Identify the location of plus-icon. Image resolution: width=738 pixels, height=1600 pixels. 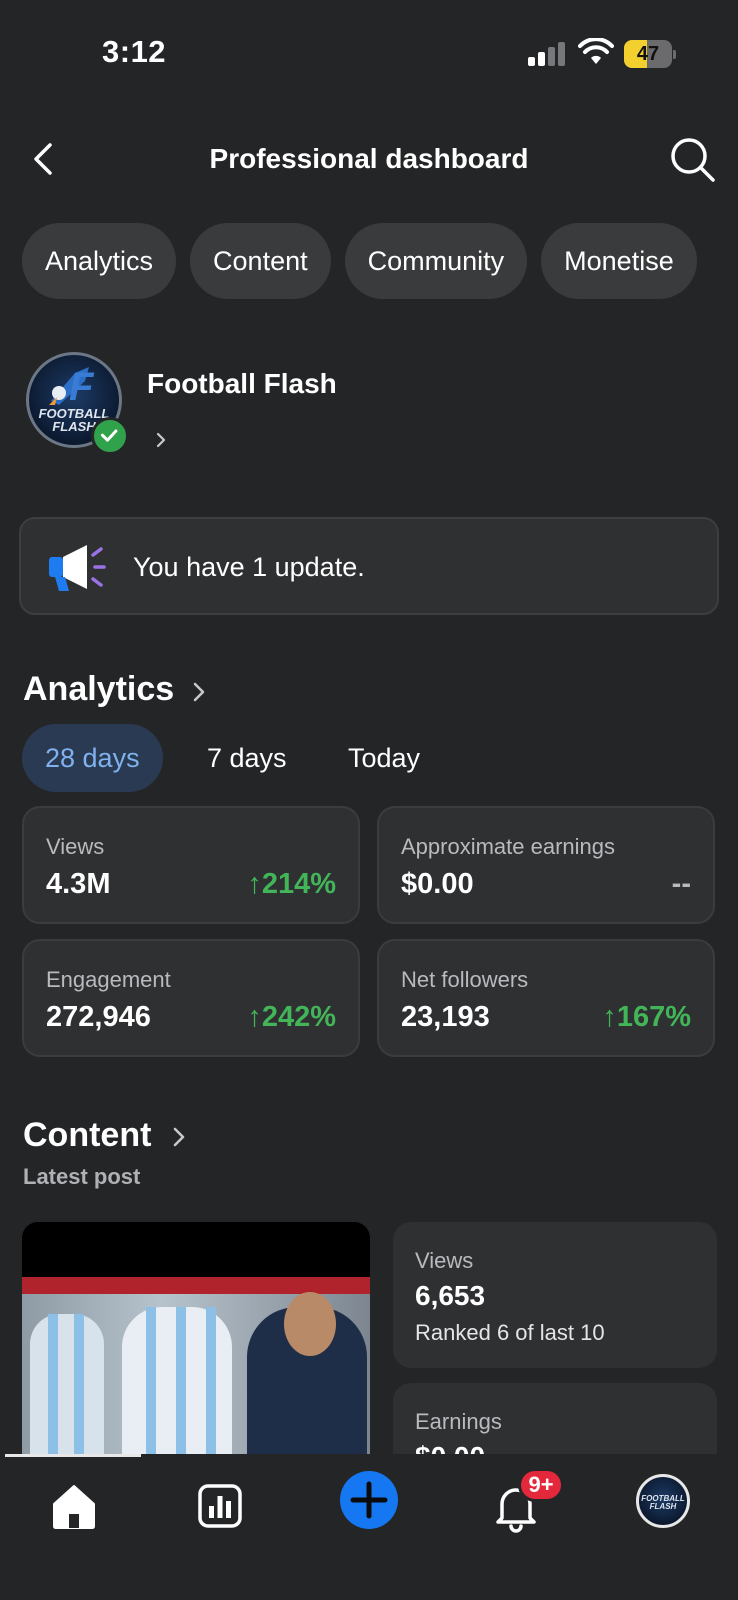
(369, 1500).